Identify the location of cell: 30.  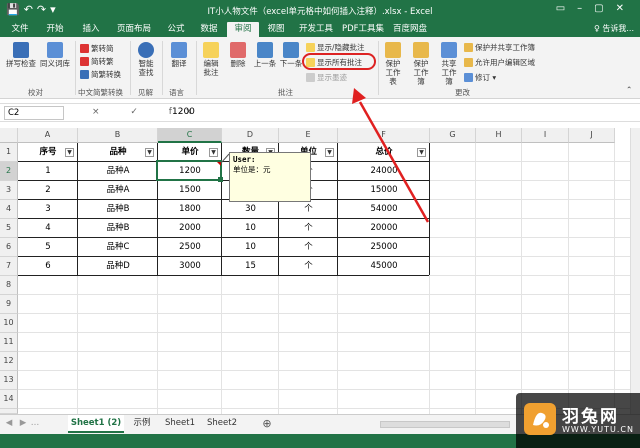
(250, 209).